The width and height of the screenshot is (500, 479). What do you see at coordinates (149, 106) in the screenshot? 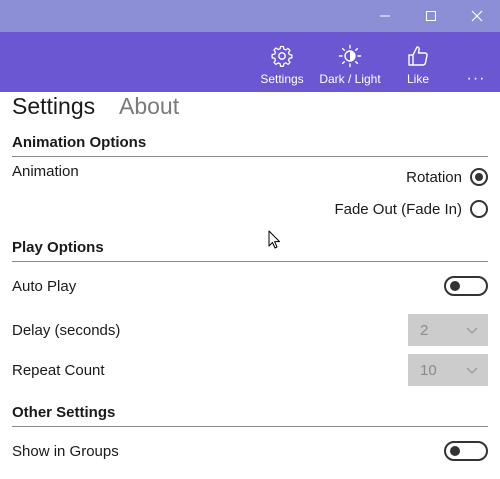
I see `tab-about: About` at bounding box center [149, 106].